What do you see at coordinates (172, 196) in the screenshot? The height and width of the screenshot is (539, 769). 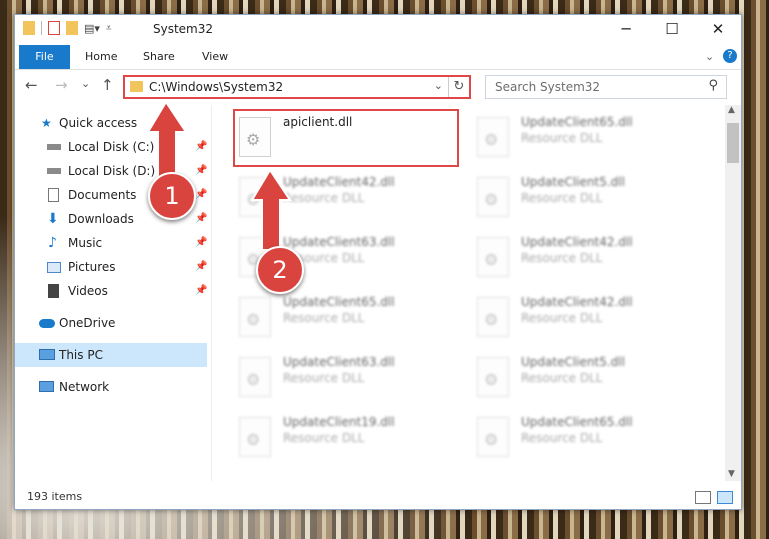 I see `step-1-badge: 1` at bounding box center [172, 196].